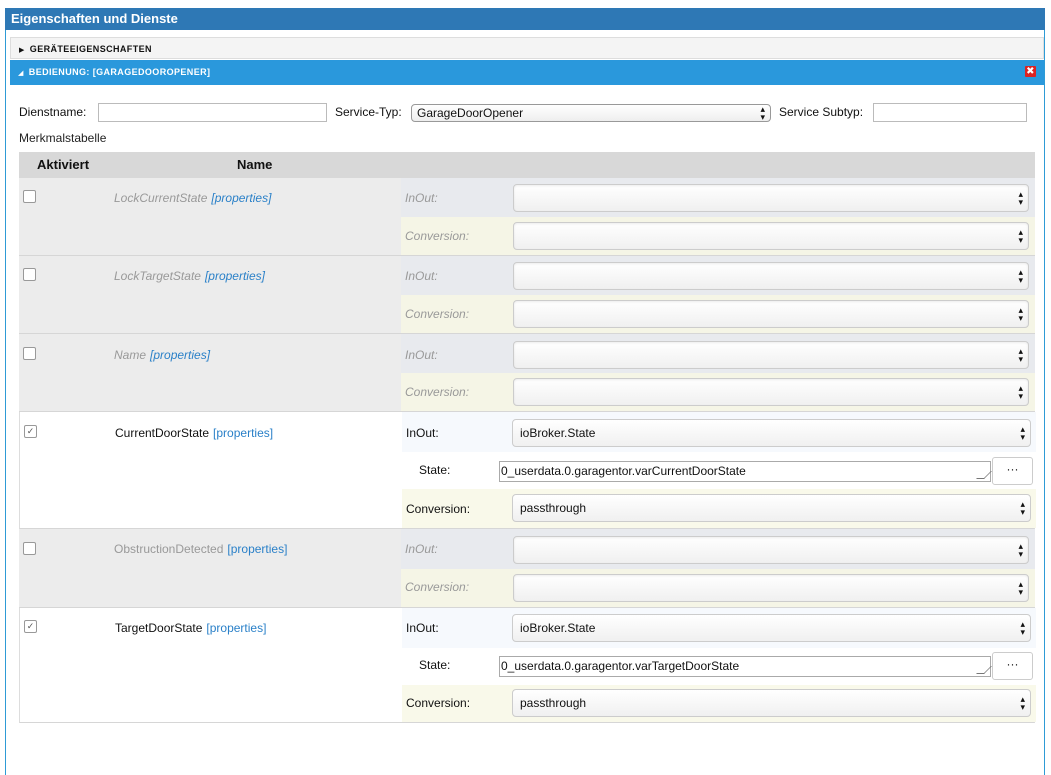  I want to click on accordion-service: ◢ BEDIENUNG: [GARAGEDOOROPENER] ✖, so click(527, 72).